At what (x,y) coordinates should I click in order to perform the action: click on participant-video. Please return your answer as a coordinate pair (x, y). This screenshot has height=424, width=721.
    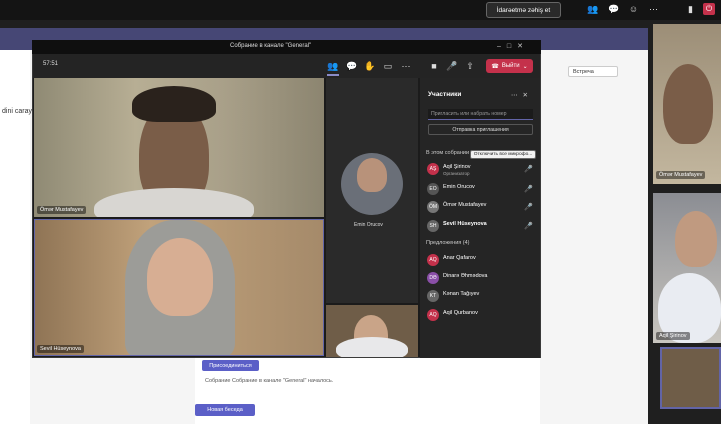
    Looking at the image, I should click on (688, 104).